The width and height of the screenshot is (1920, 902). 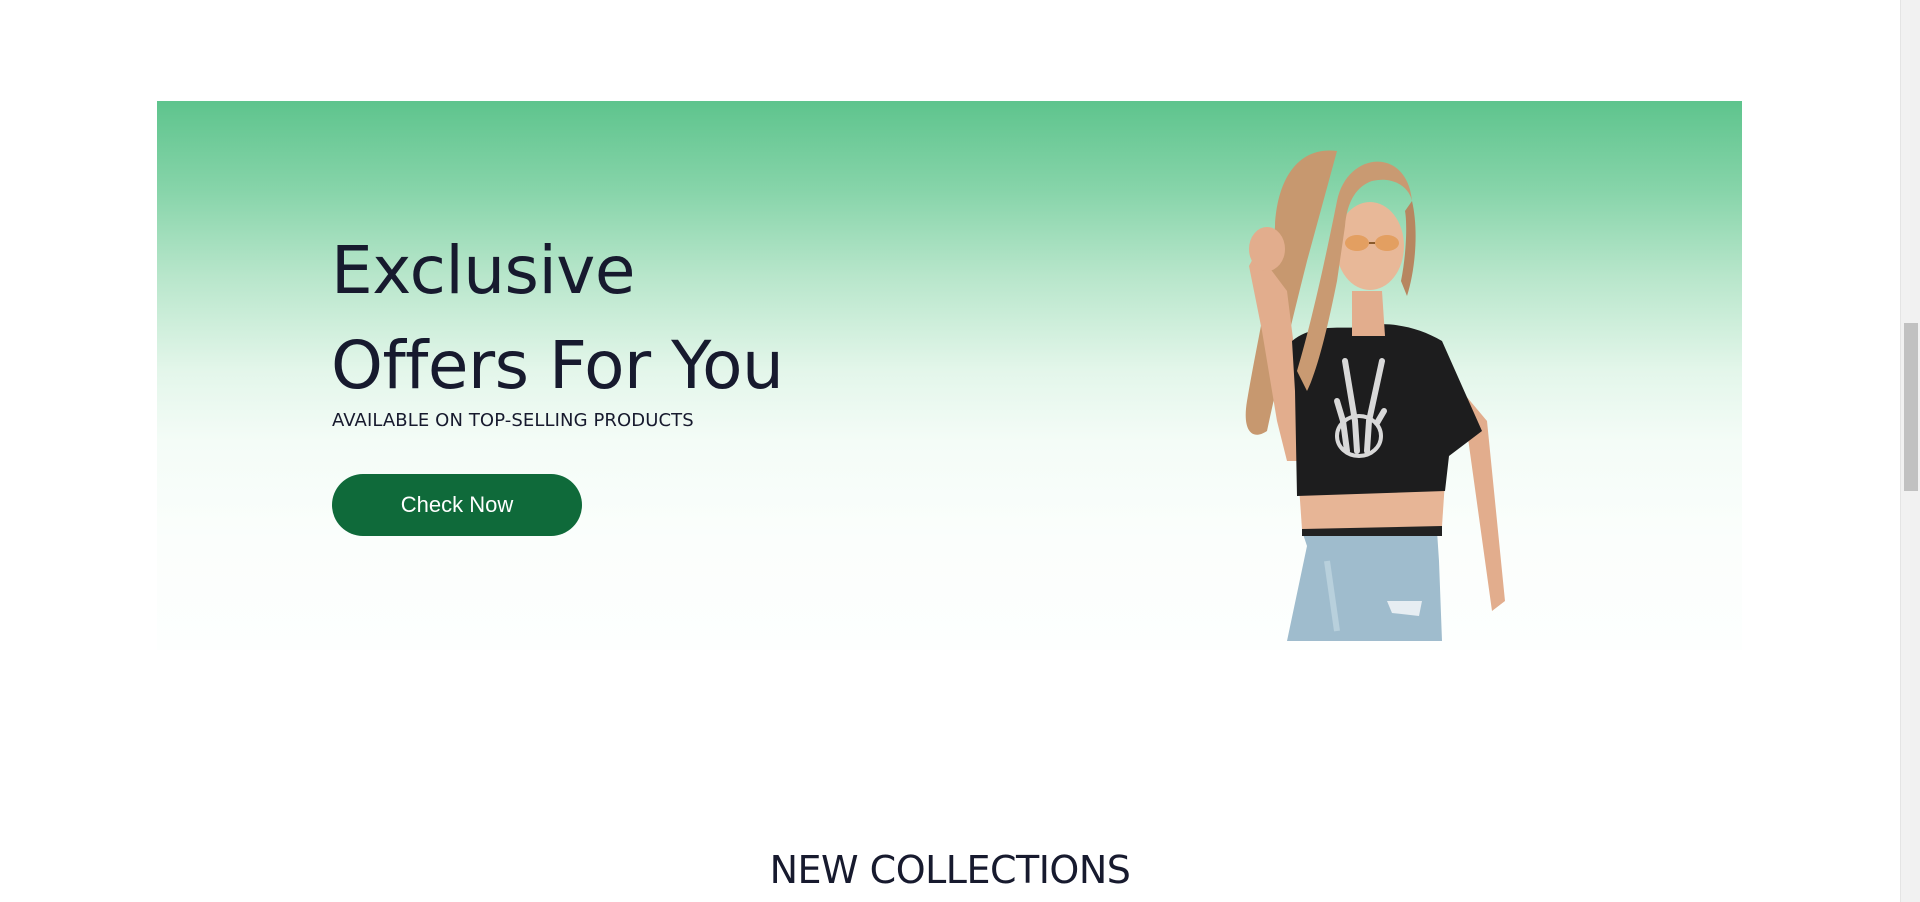 What do you see at coordinates (1375, 395) in the screenshot?
I see `model-photo` at bounding box center [1375, 395].